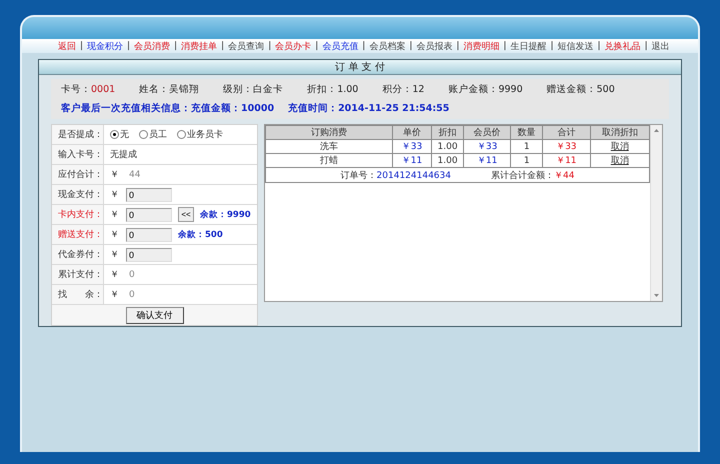 This screenshot has width=720, height=464. I want to click on column-header: 订购消费, so click(329, 133).